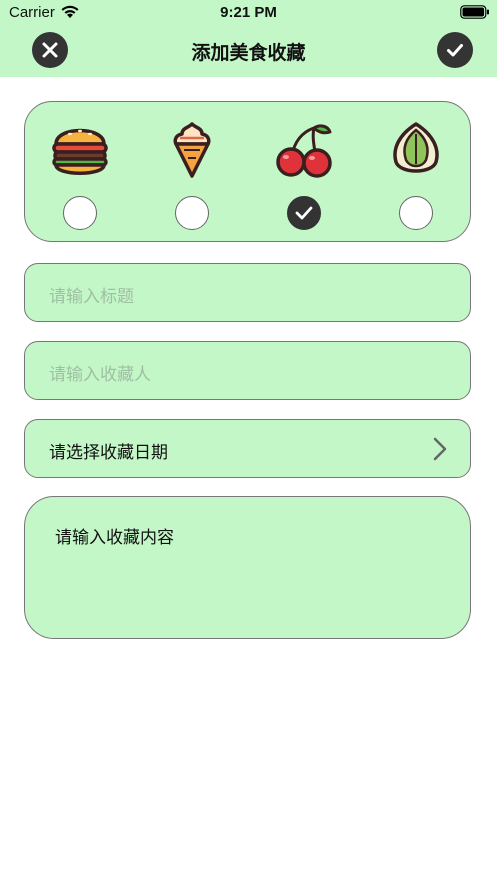 Image resolution: width=497 pixels, height=883 pixels. What do you see at coordinates (114, 538) in the screenshot?
I see `content-label: 请输入收藏内容` at bounding box center [114, 538].